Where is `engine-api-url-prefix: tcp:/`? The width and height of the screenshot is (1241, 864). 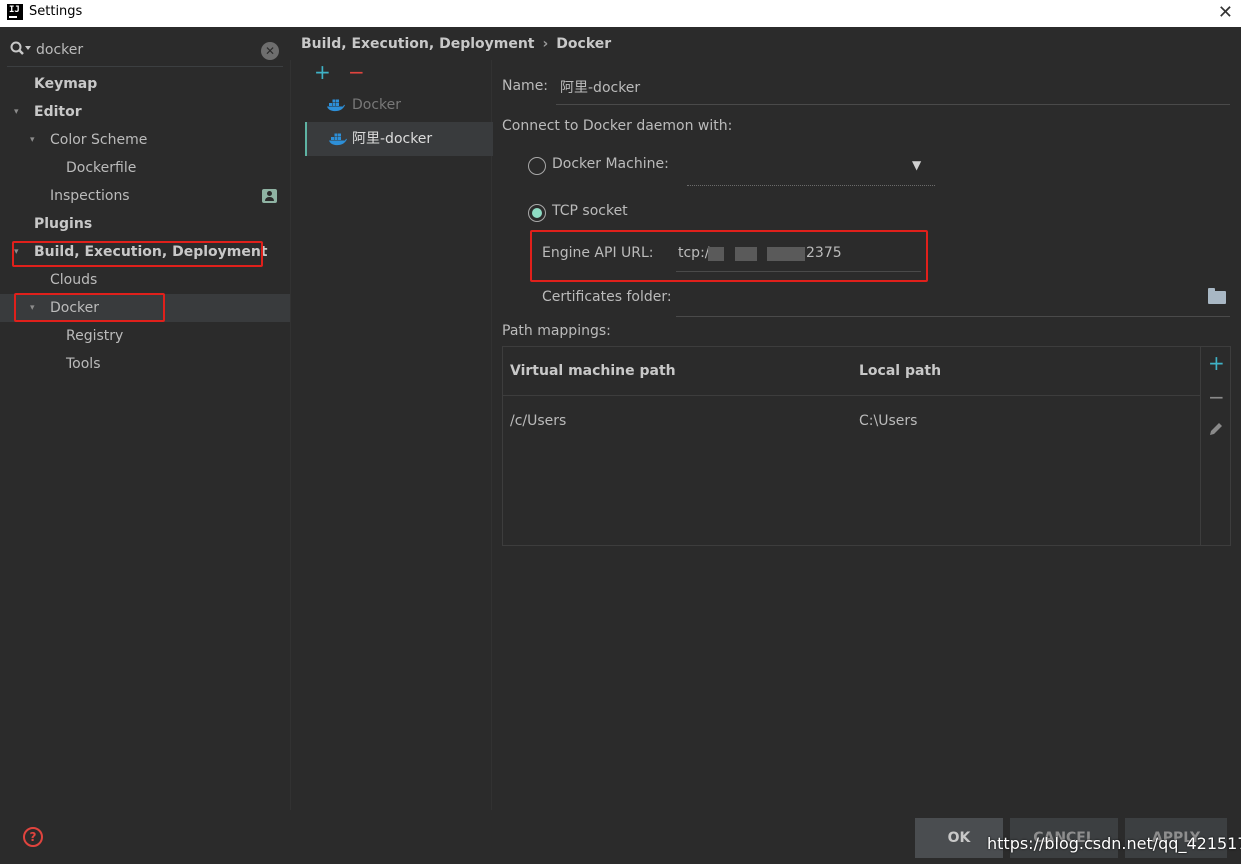
engine-api-url-prefix: tcp:/ is located at coordinates (694, 253).